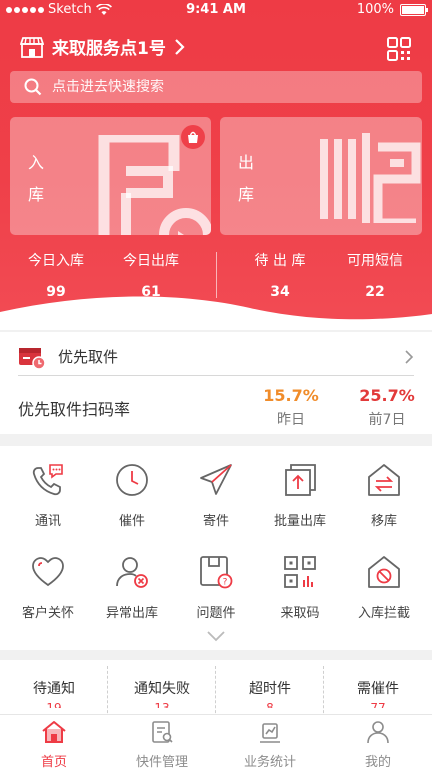 The width and height of the screenshot is (432, 768). I want to click on outbound-card: 出 库, so click(321, 176).